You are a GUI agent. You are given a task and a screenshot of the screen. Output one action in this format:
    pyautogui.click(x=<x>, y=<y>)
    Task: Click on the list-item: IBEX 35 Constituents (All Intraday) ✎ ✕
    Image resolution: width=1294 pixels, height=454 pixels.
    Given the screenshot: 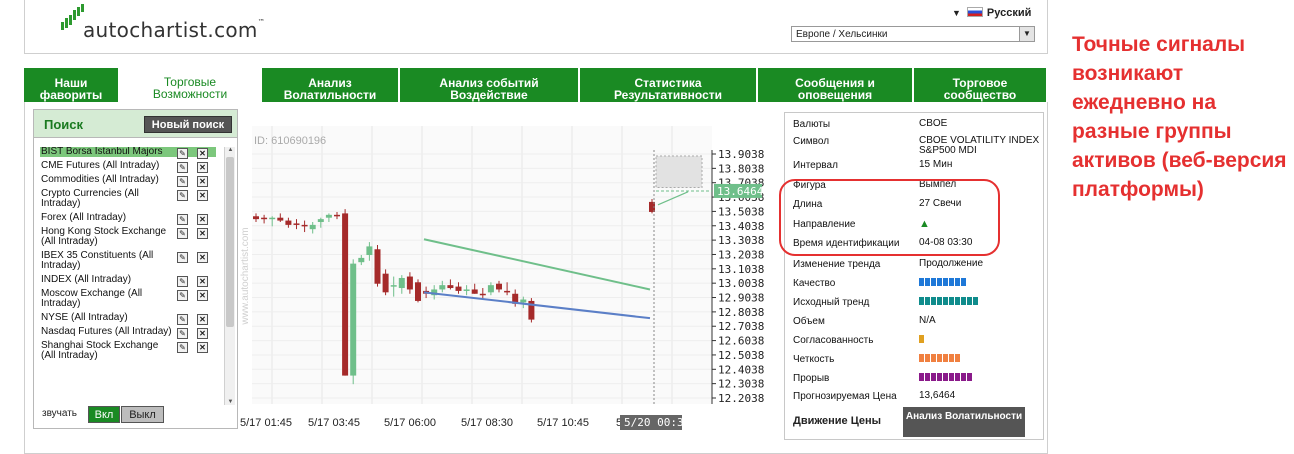 What is the action you would take?
    pyautogui.click(x=128, y=261)
    